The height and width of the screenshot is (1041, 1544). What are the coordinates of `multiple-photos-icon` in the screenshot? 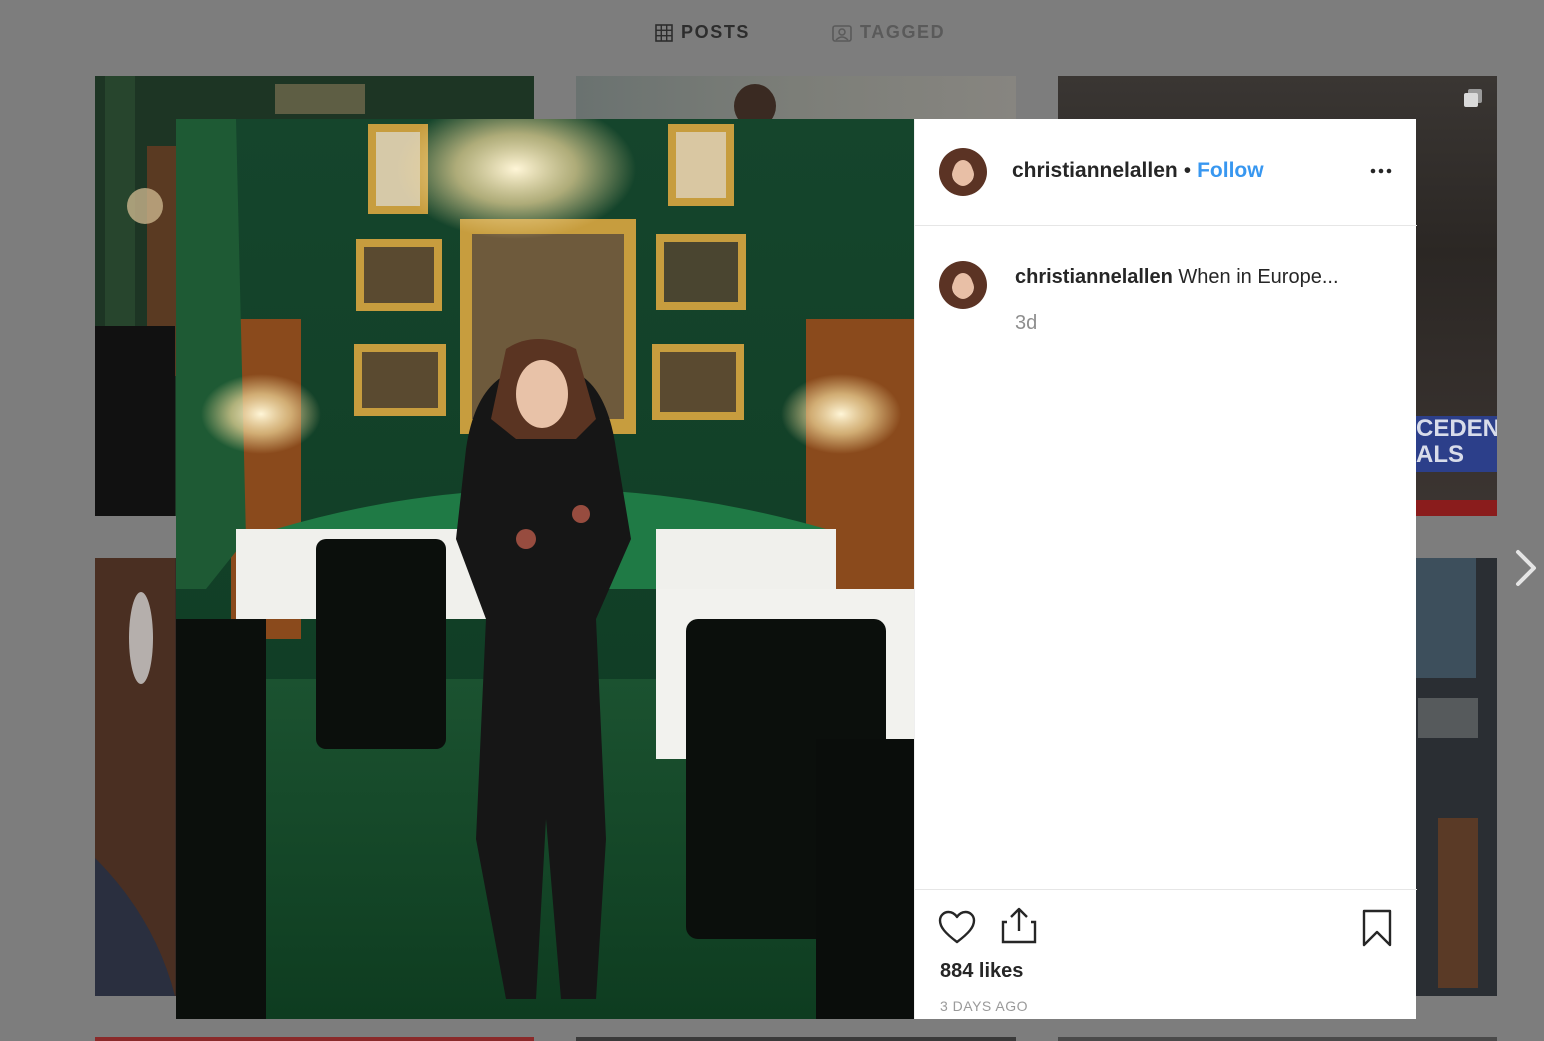 It's located at (1473, 98).